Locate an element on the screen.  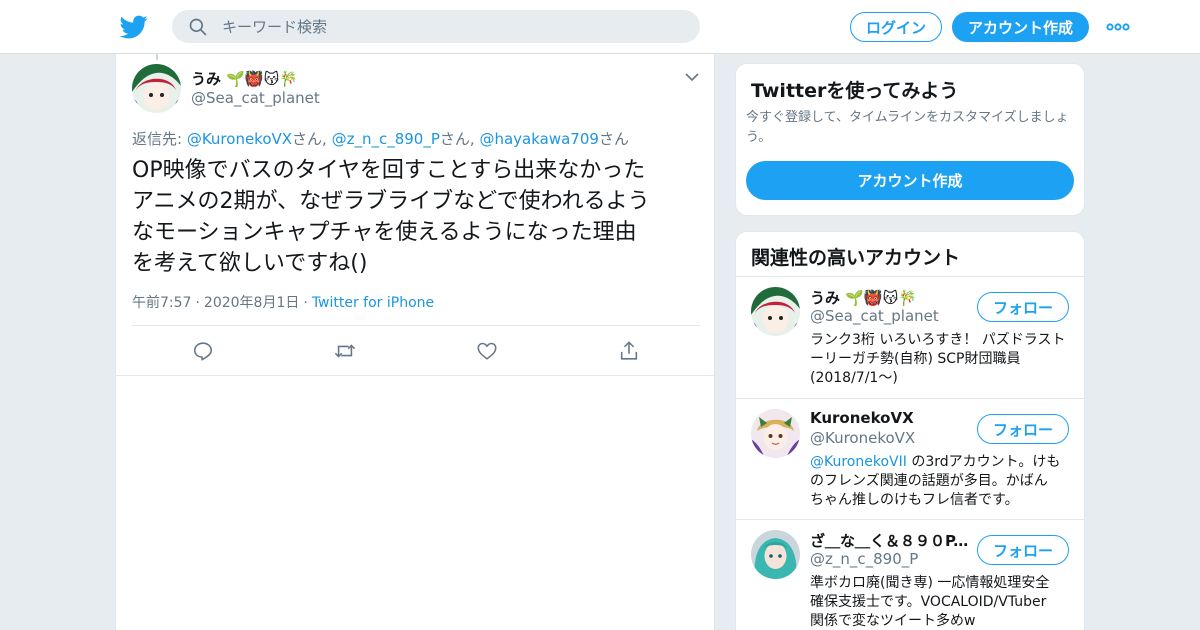
bio-mention-link: @KuronekoVII is located at coordinates (858, 462).